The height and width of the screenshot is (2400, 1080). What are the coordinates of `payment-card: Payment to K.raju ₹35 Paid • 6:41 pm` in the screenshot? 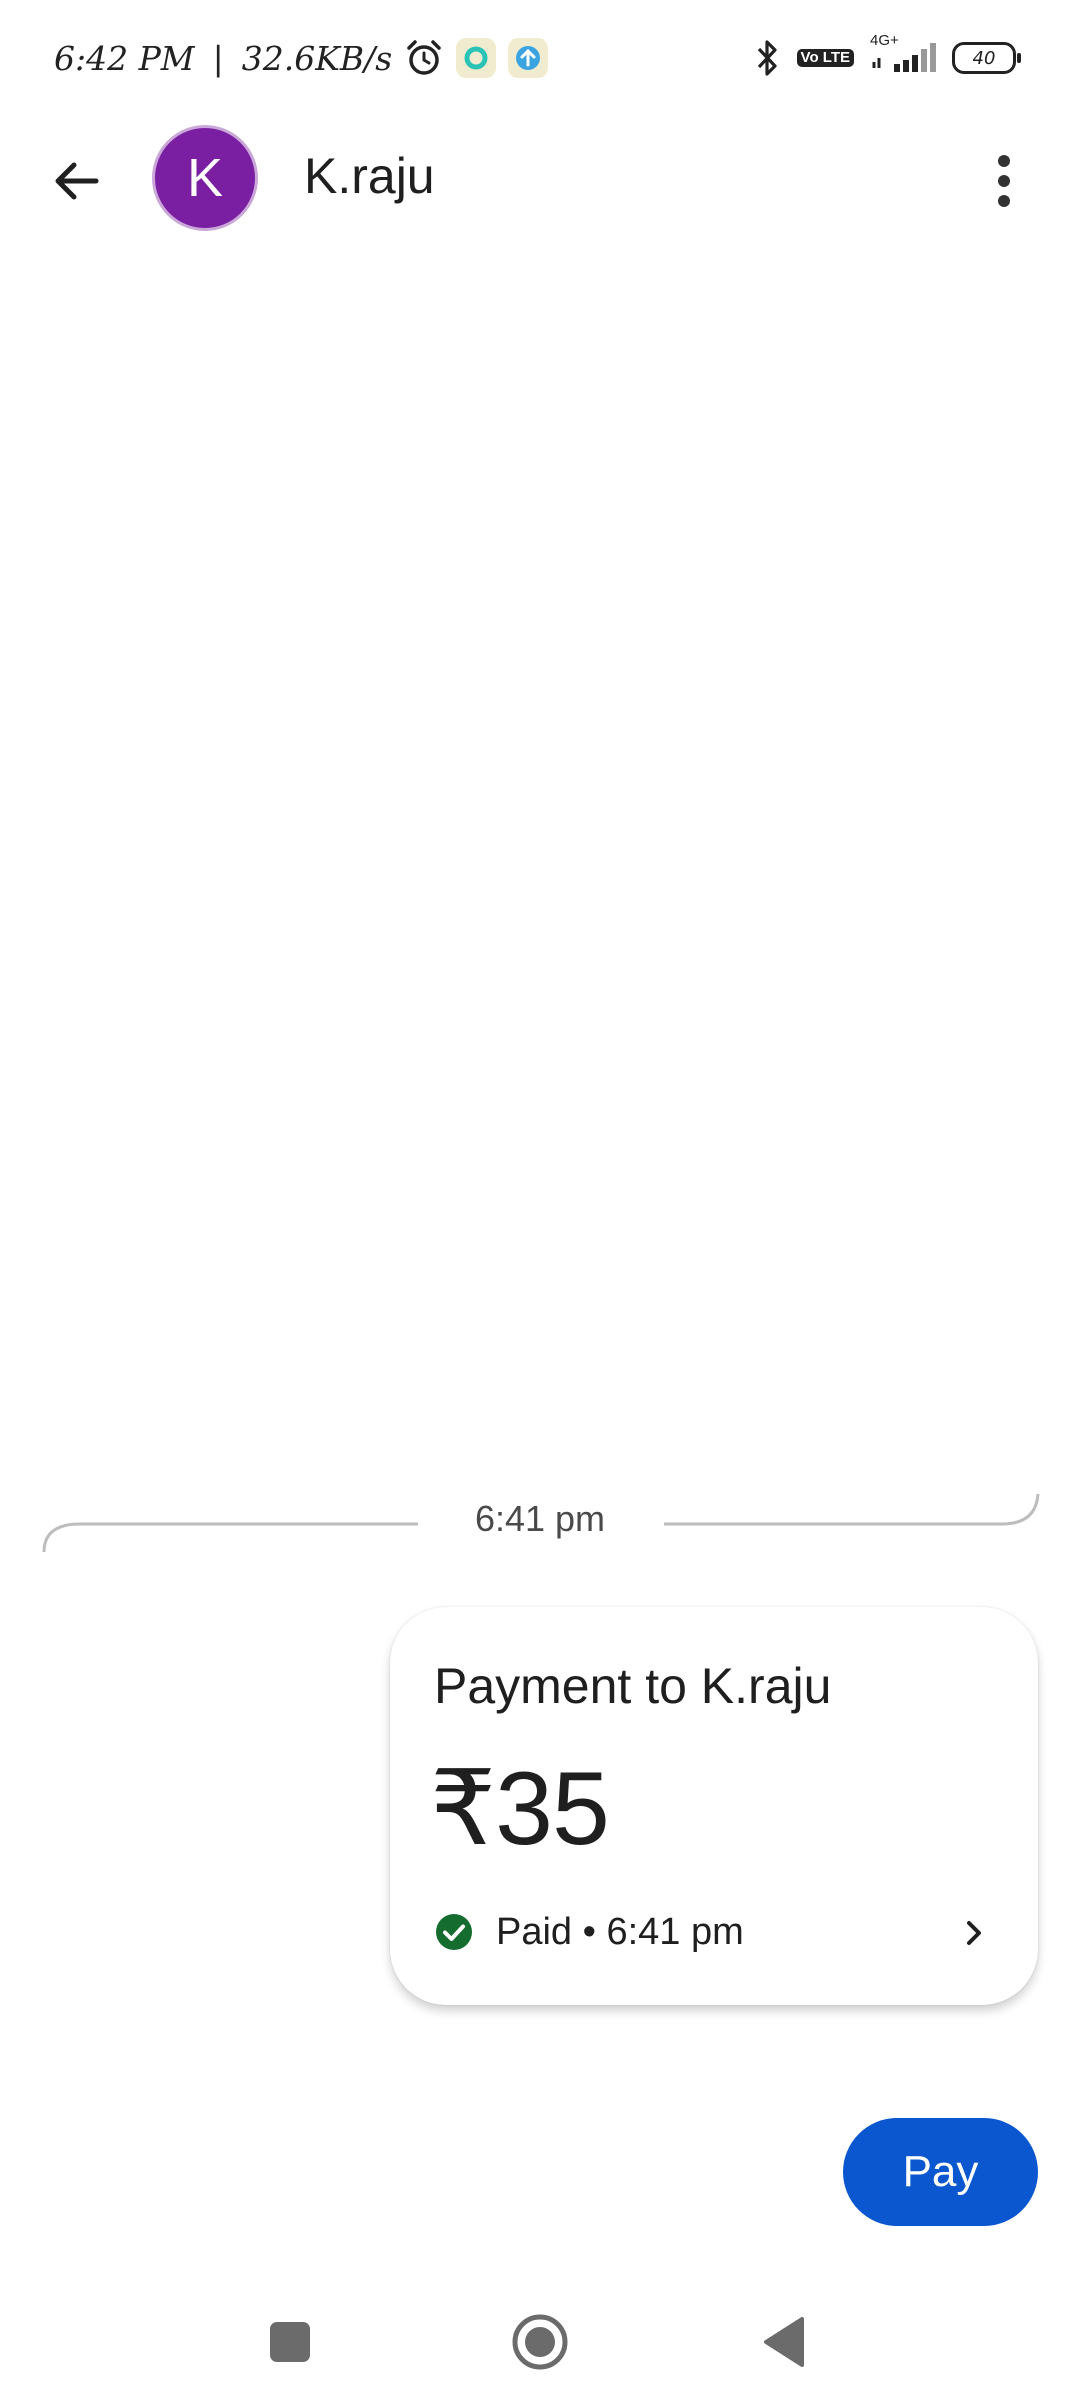 It's located at (714, 1806).